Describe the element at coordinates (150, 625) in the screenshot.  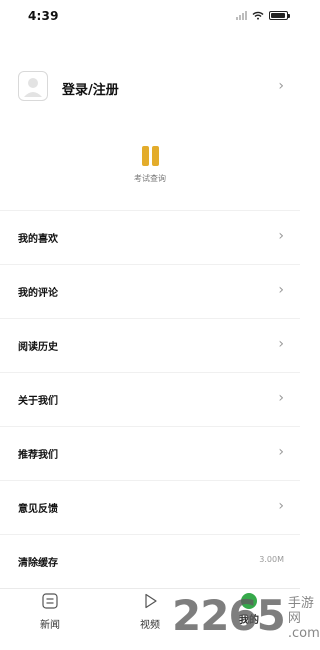
I see `tab-label: 视频` at that location.